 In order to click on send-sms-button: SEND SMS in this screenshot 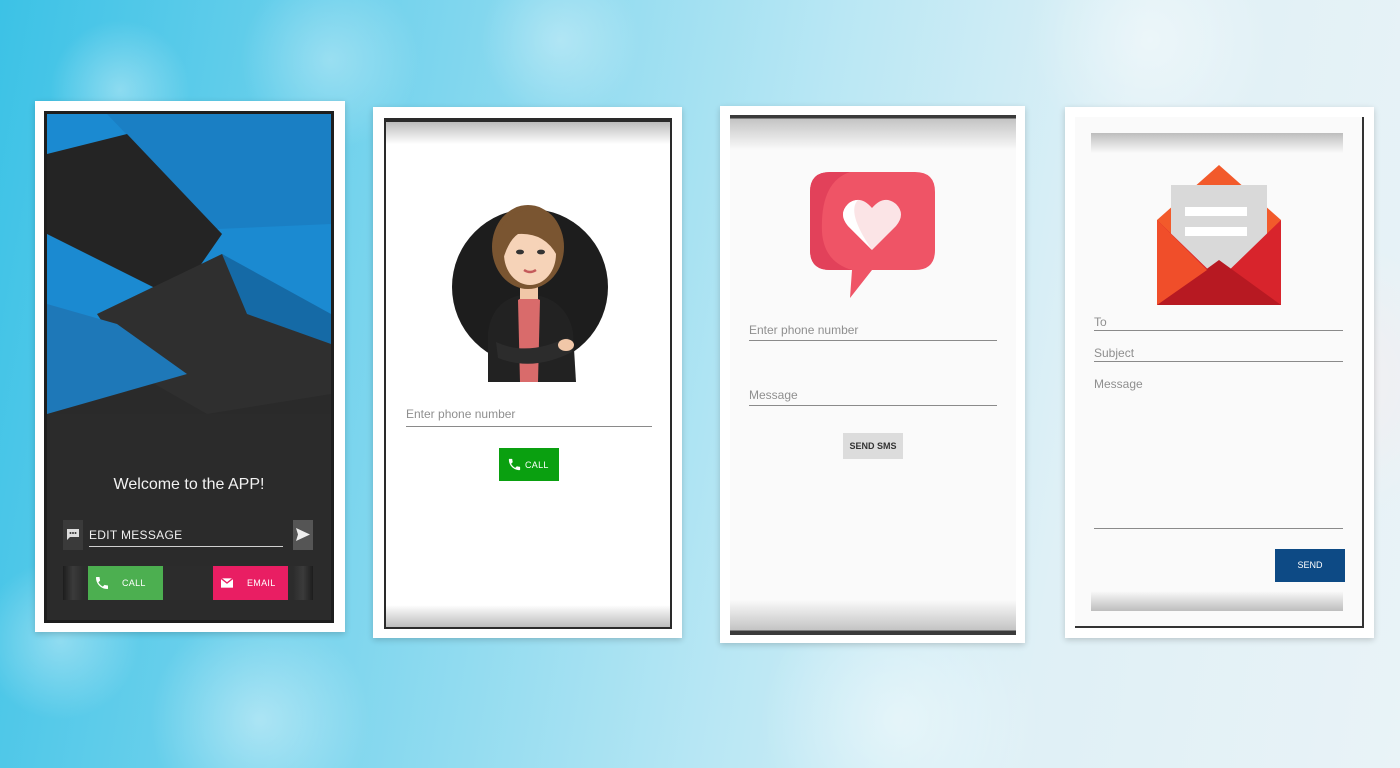, I will do `click(873, 446)`.